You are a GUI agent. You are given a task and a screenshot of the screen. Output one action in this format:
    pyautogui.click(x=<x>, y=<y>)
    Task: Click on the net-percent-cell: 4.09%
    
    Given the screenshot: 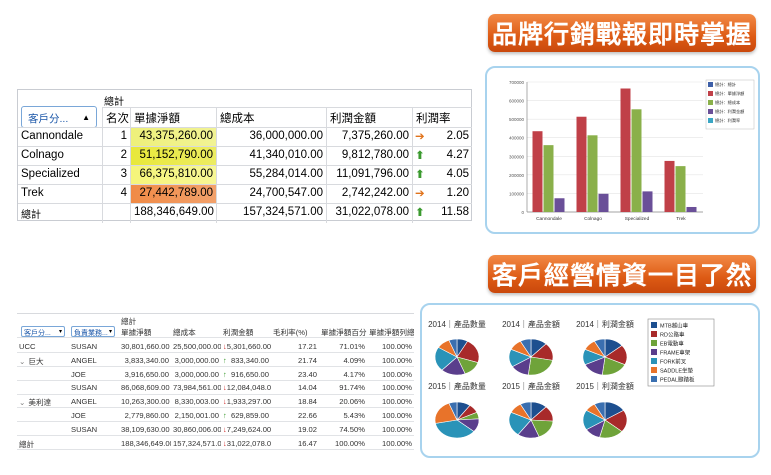 What is the action you would take?
    pyautogui.click(x=354, y=360)
    